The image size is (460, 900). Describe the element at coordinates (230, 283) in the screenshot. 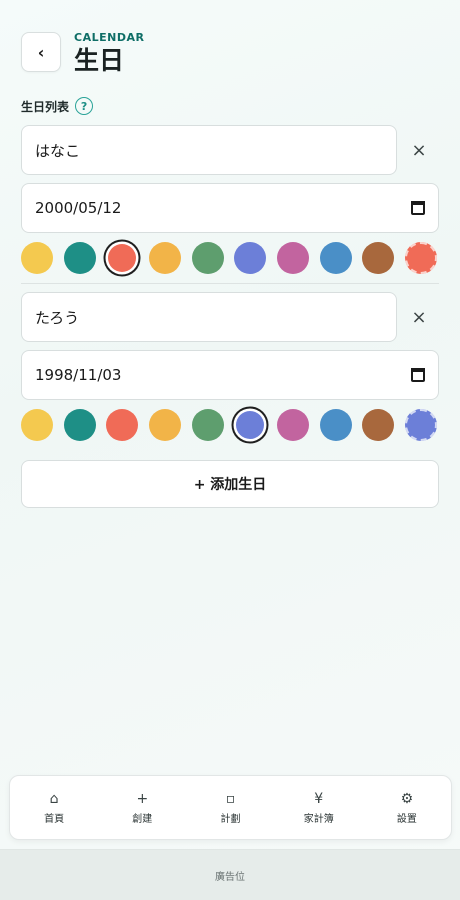

I see `entry-divider` at that location.